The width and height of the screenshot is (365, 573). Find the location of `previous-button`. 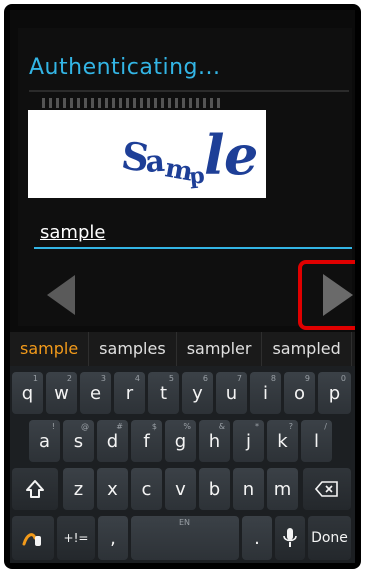

previous-button is located at coordinates (62, 295).